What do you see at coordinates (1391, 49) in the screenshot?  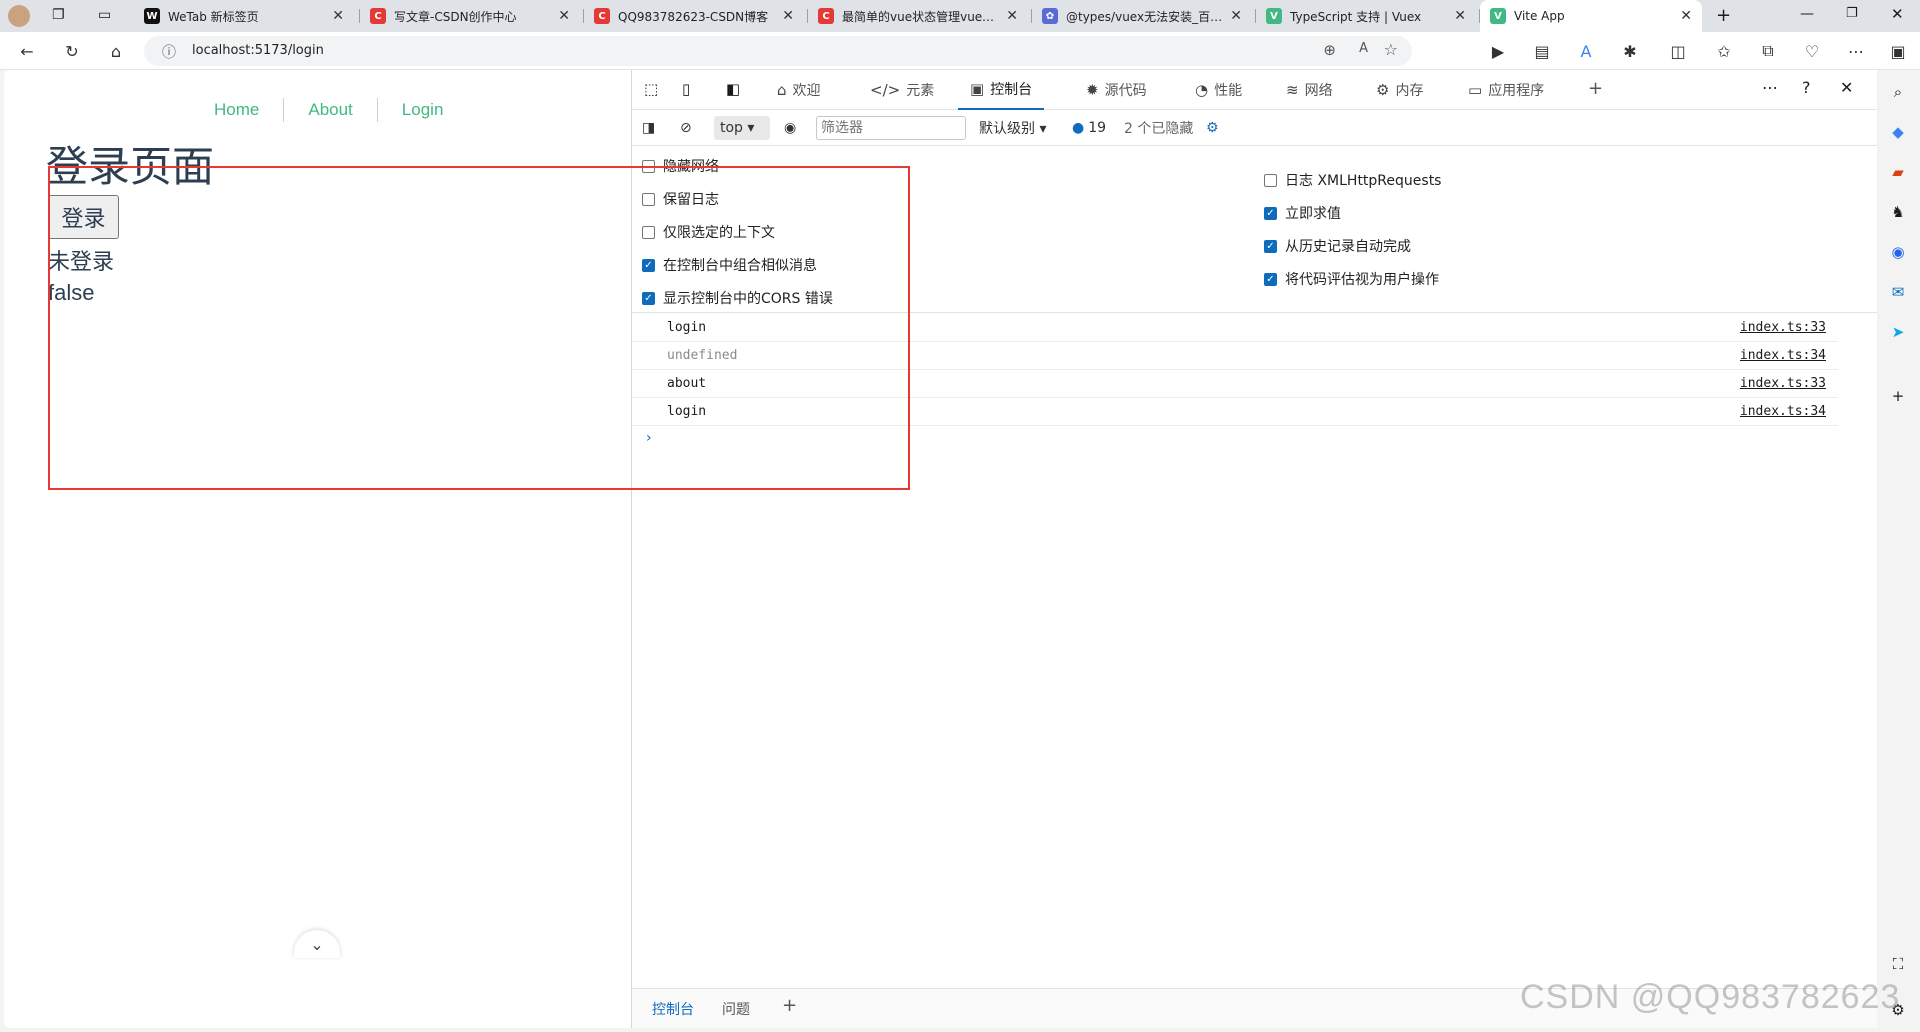 I see `favorite-star-icon: ☆` at bounding box center [1391, 49].